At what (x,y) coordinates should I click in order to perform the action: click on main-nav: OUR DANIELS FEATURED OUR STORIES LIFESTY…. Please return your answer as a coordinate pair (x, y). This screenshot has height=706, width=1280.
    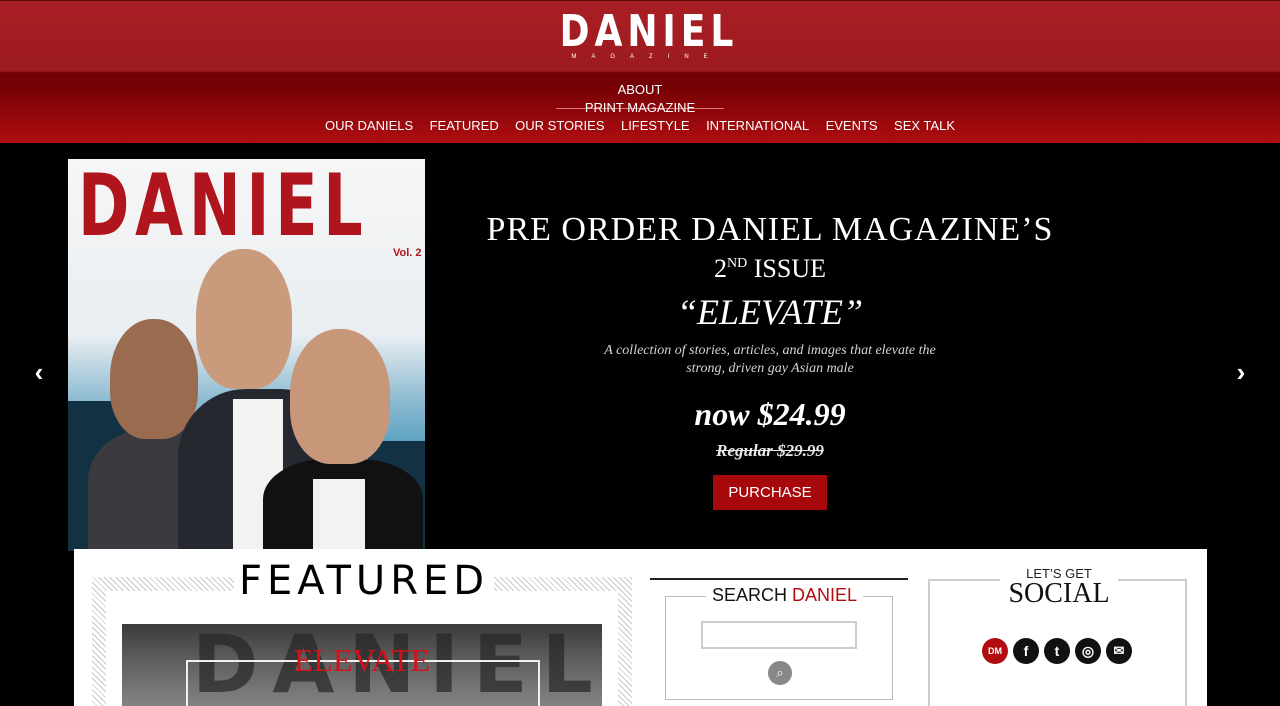
    Looking at the image, I should click on (640, 126).